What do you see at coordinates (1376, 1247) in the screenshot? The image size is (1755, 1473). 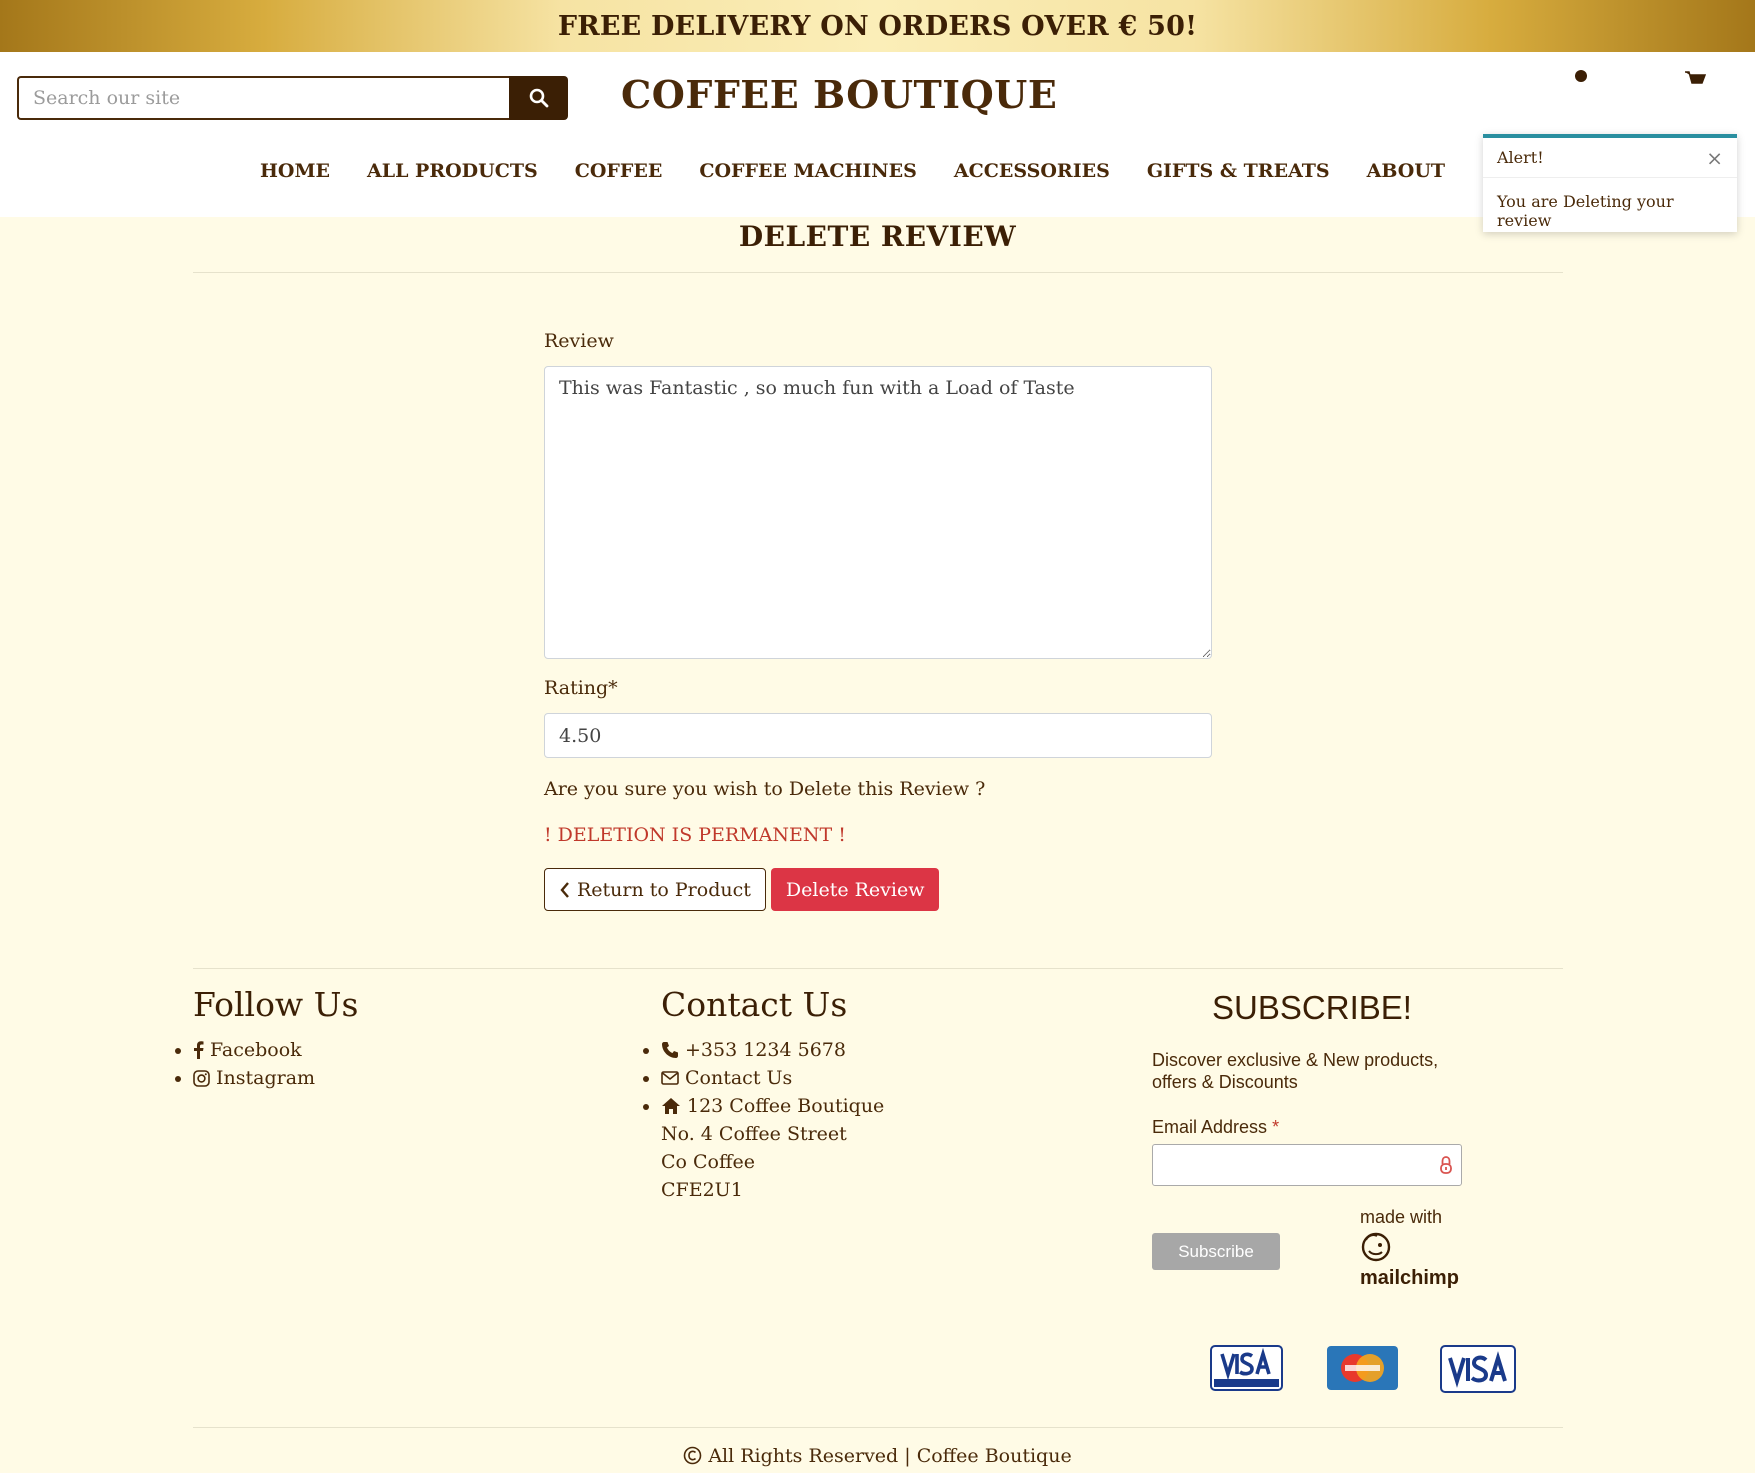 I see `mailchimp-logo-icon` at bounding box center [1376, 1247].